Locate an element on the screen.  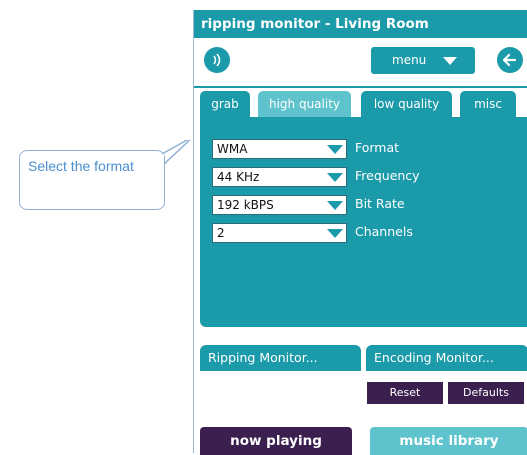
channels-label: Channels is located at coordinates (384, 231).